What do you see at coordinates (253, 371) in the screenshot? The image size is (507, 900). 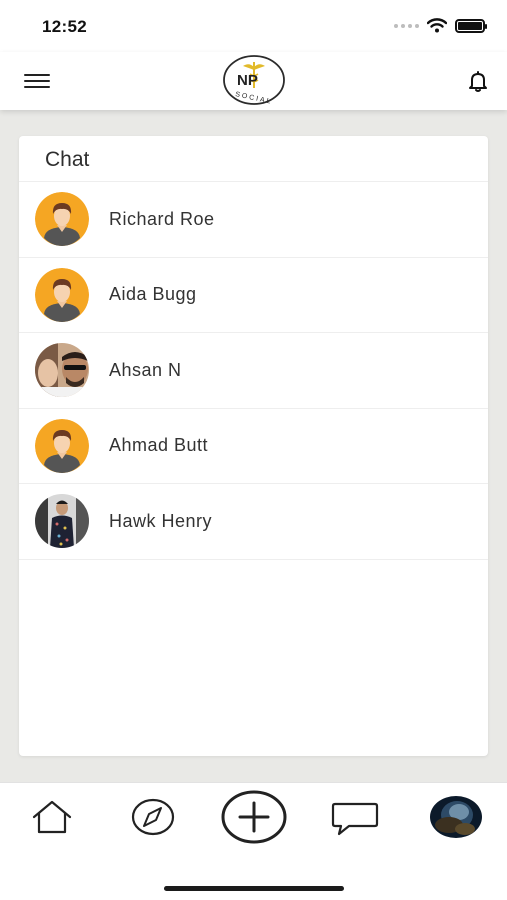 I see `chat-row-ahsan-n: Ahsan N` at bounding box center [253, 371].